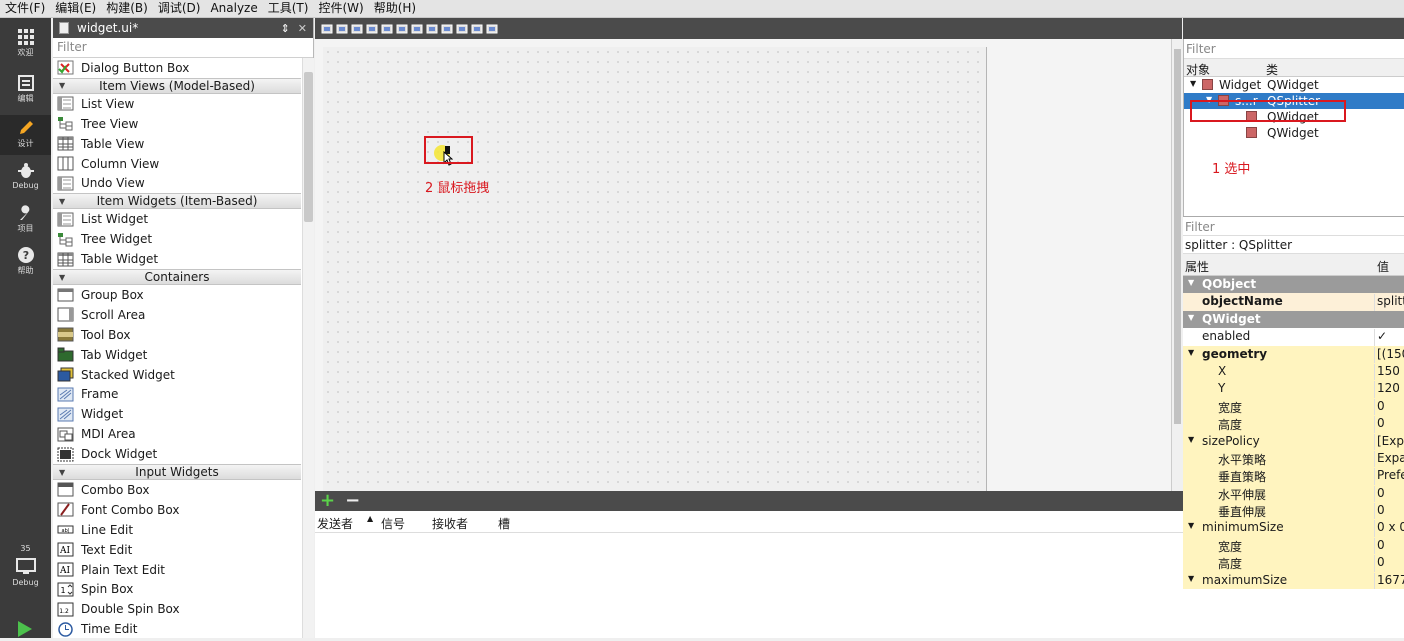 Image resolution: width=1404 pixels, height=641 pixels. Describe the element at coordinates (1383, 266) in the screenshot. I see `column-value: 值` at that location.